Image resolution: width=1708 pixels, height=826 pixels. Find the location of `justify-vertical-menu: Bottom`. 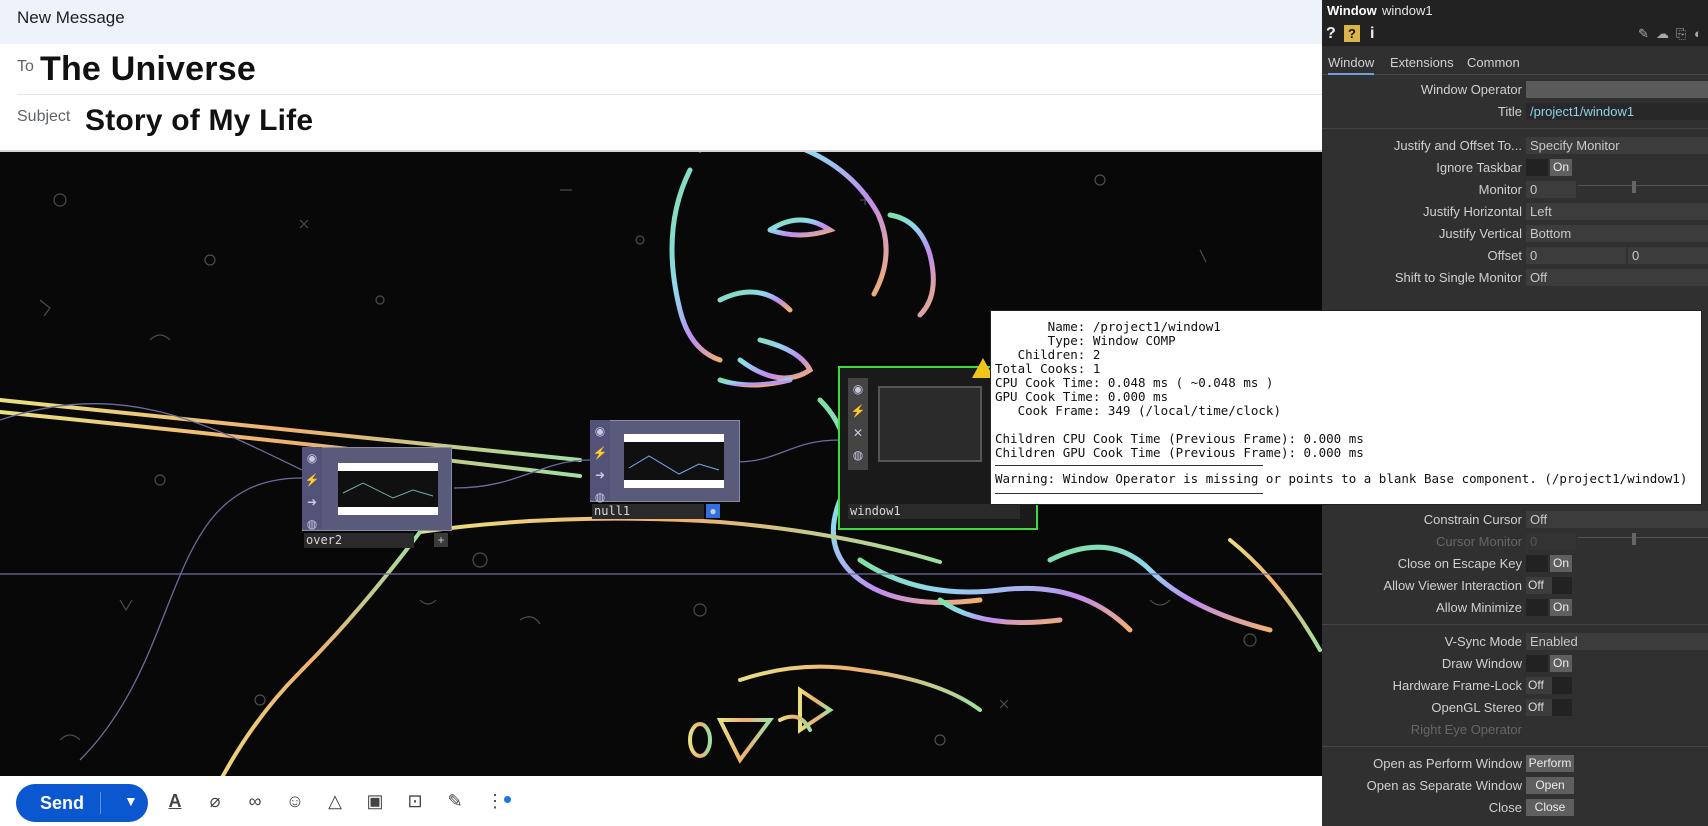

justify-vertical-menu: Bottom is located at coordinates (1617, 233).